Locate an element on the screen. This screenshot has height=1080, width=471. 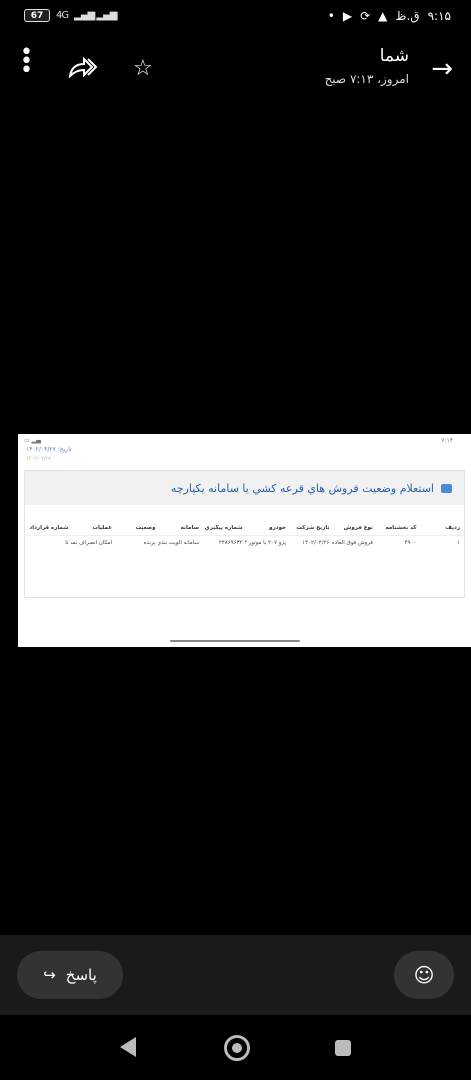
form-icon is located at coordinates (446, 488).